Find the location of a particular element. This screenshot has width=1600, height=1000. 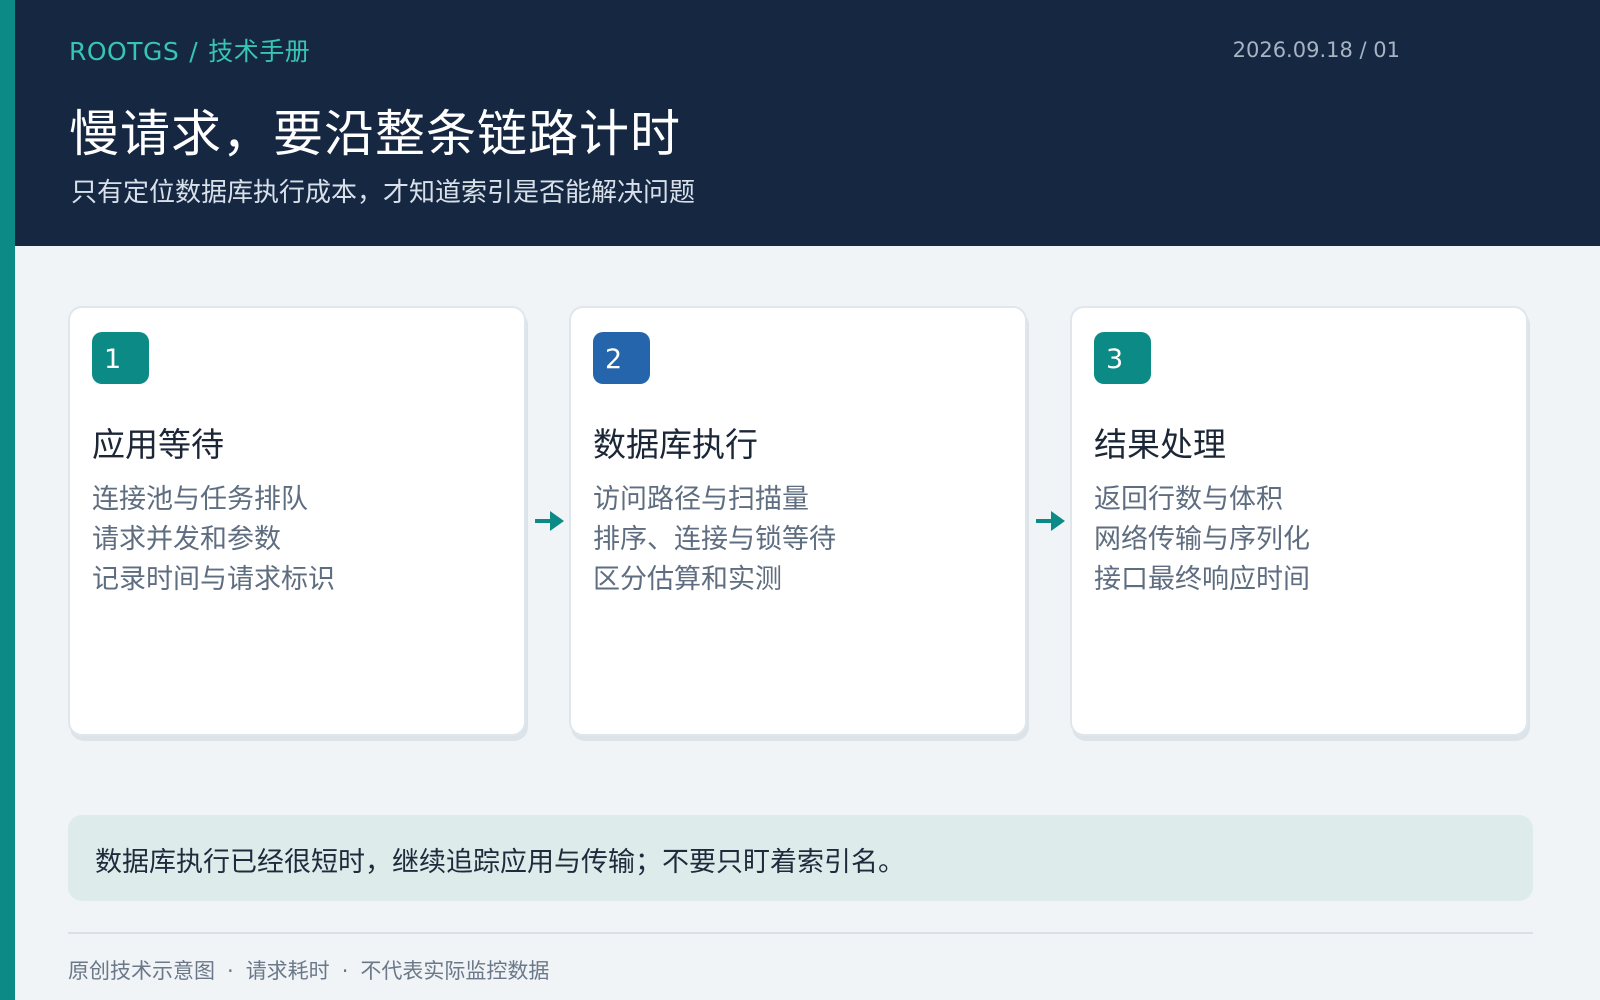

breadcrumb-brand: ROOTGS is located at coordinates (124, 51).